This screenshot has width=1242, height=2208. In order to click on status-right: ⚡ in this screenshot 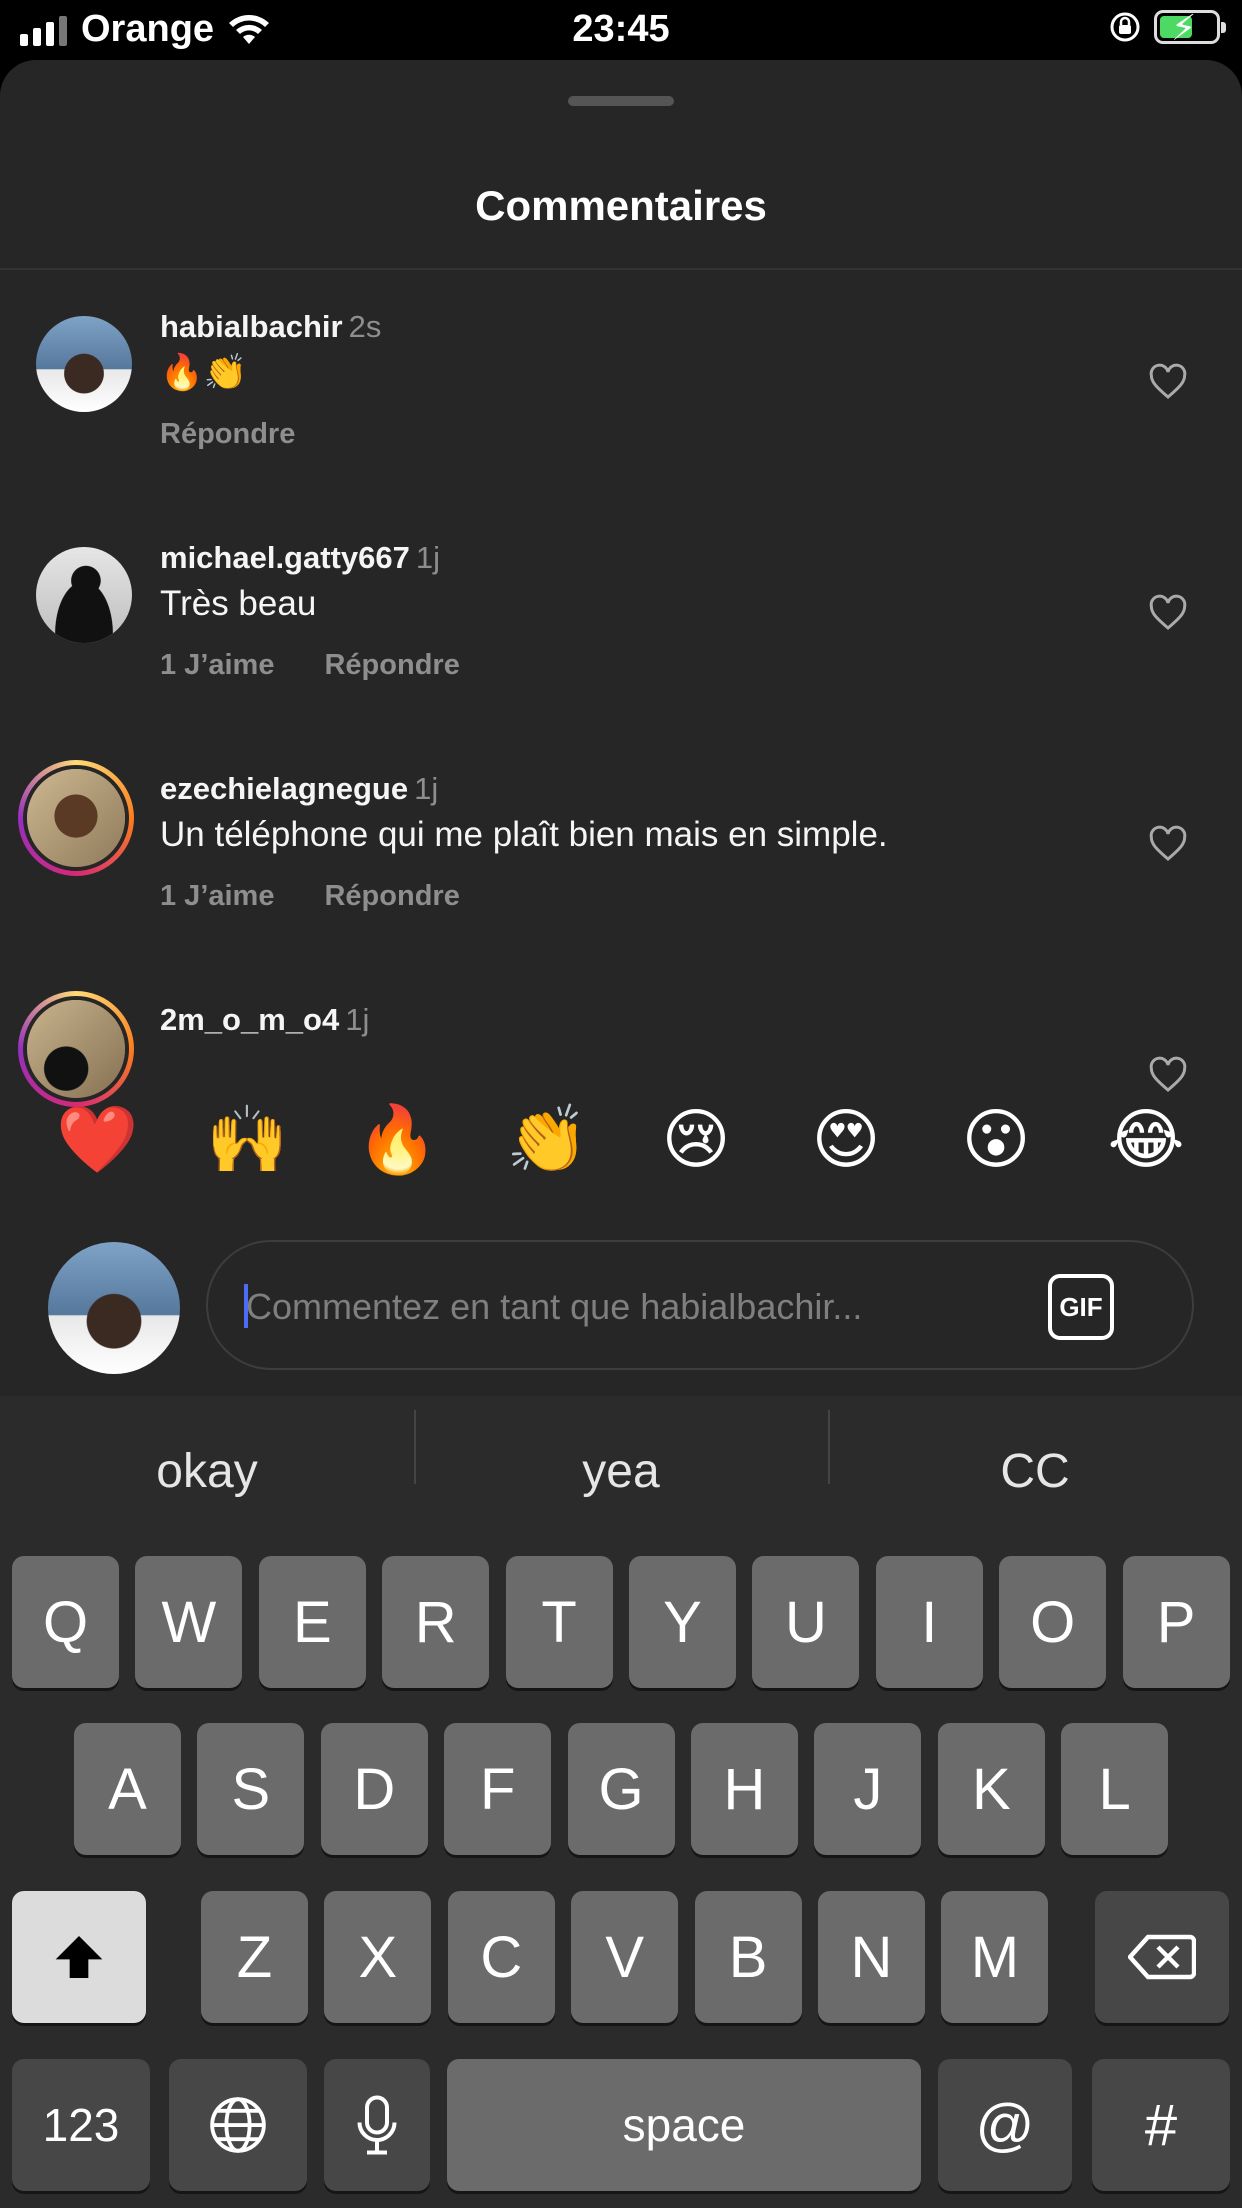, I will do `click(1167, 27)`.